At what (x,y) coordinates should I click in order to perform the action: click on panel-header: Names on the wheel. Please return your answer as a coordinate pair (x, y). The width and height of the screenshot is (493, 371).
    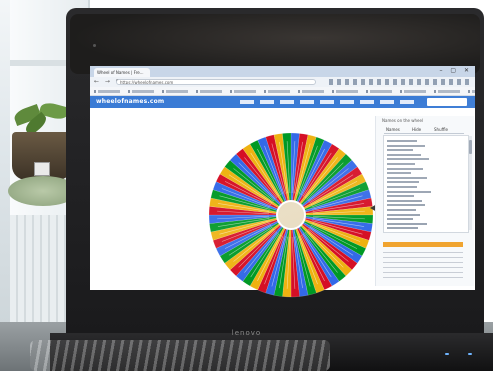
    Looking at the image, I should click on (403, 120).